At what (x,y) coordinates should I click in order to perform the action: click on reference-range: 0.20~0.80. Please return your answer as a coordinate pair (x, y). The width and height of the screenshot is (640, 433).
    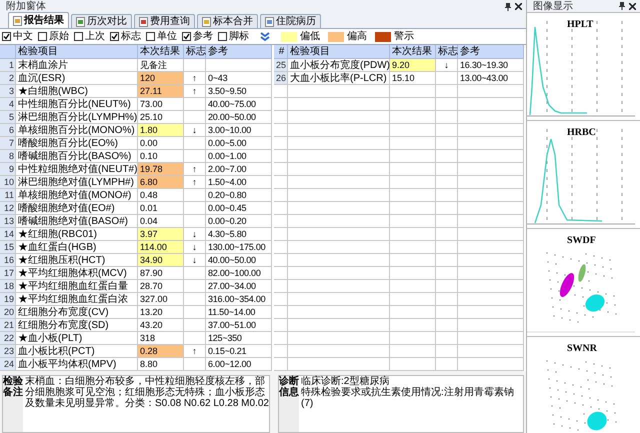
    Looking at the image, I should click on (227, 195).